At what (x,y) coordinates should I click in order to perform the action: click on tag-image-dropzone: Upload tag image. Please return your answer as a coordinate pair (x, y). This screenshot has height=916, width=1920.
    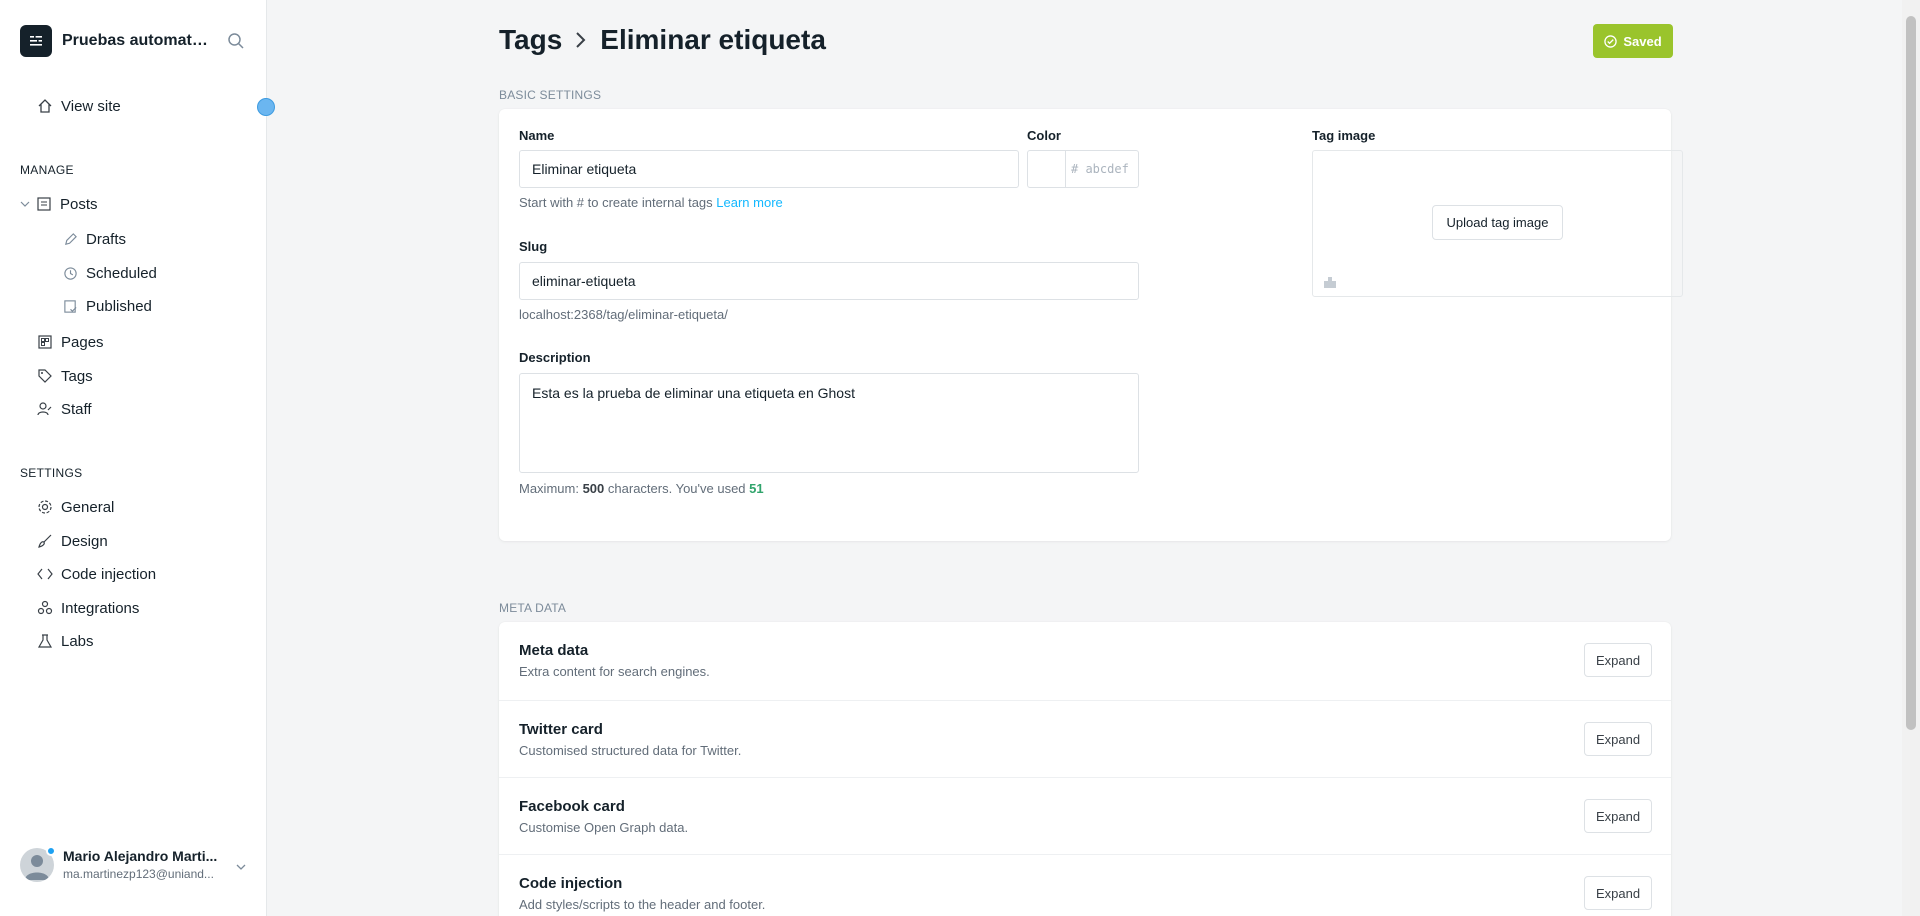
    Looking at the image, I should click on (1497, 223).